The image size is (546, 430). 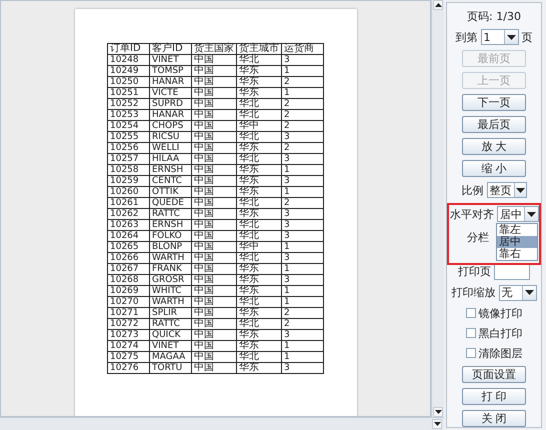 I want to click on page-unit-label: 页, so click(x=527, y=37).